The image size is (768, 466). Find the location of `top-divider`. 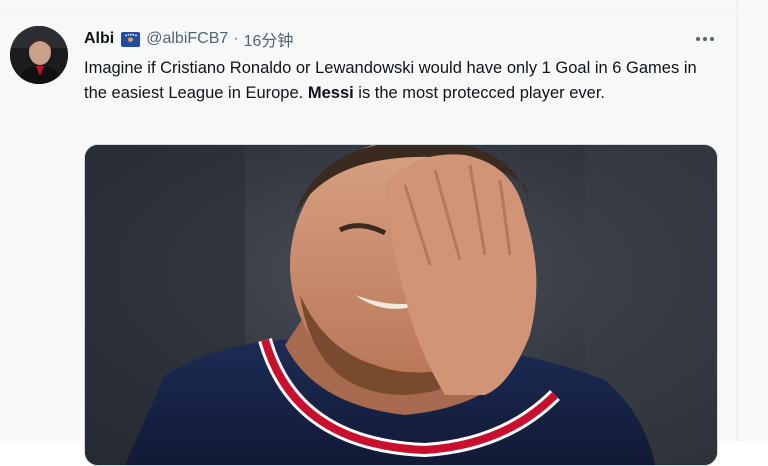

top-divider is located at coordinates (368, 5).